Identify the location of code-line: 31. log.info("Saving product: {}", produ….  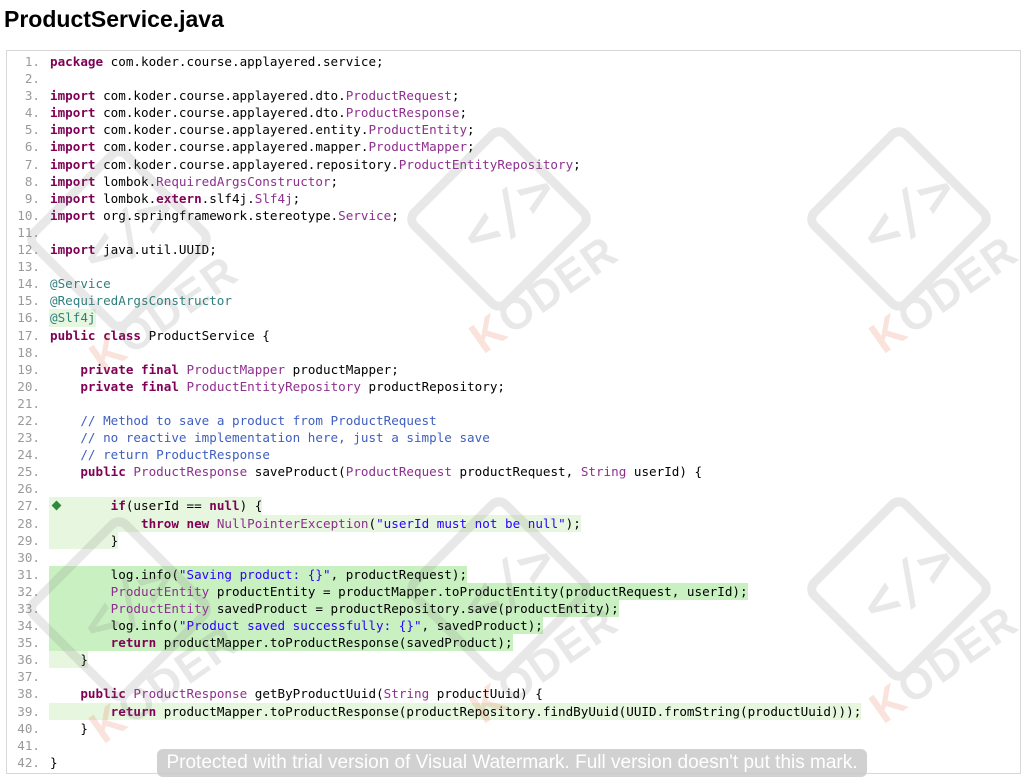
(513, 574).